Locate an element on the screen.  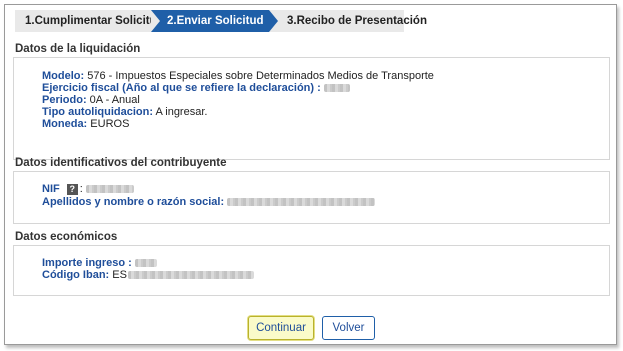
redacted-importe-value is located at coordinates (145, 263).